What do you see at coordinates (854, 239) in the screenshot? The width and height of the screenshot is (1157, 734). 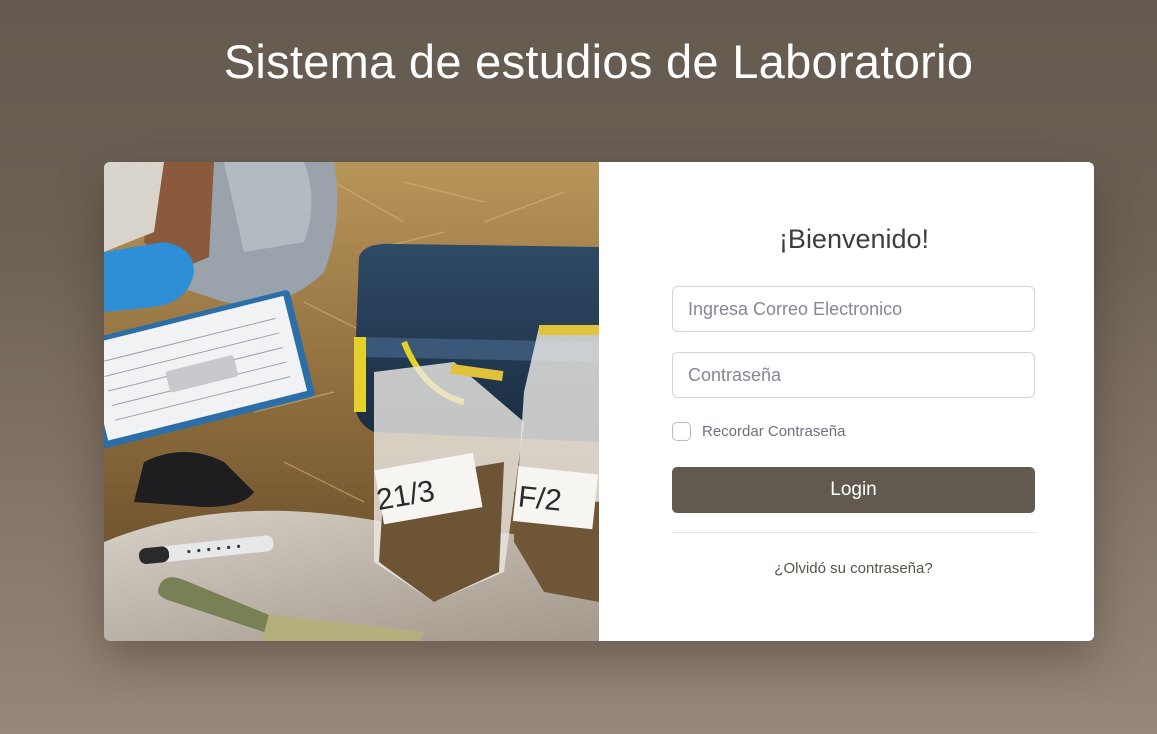 I see `welcome-heading: ¡Bienvenido!` at bounding box center [854, 239].